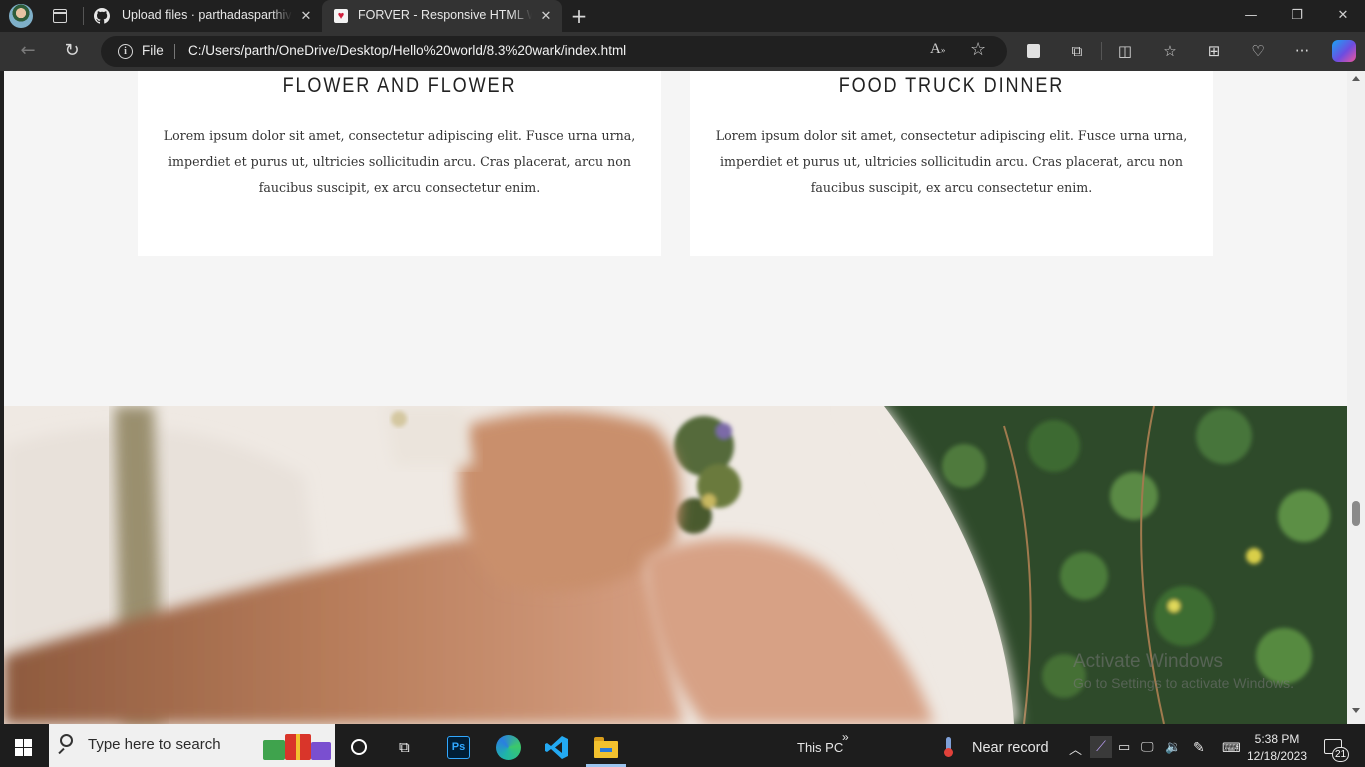  I want to click on copilot-icon, so click(1344, 51).